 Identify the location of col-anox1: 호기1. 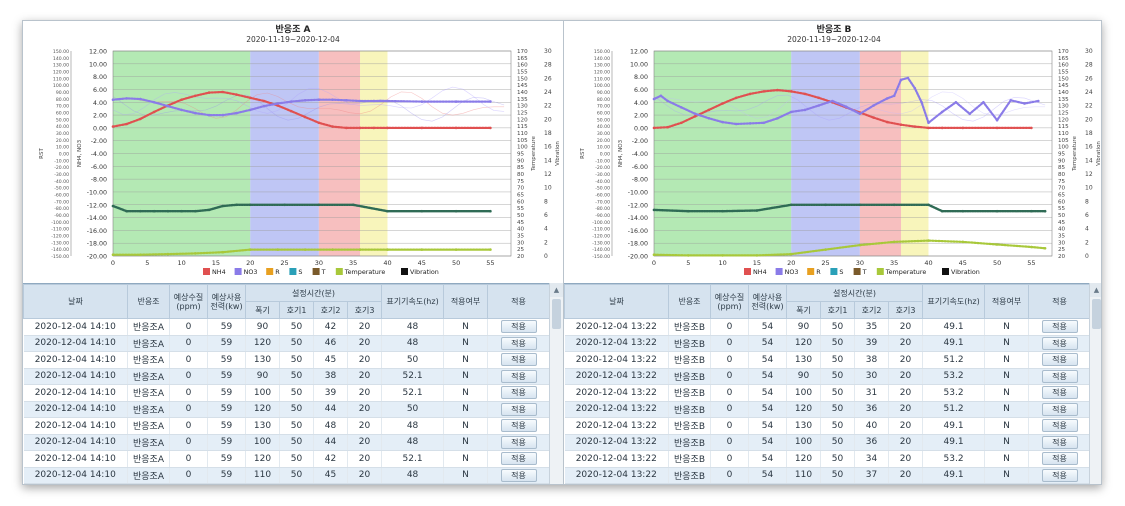
(837, 310).